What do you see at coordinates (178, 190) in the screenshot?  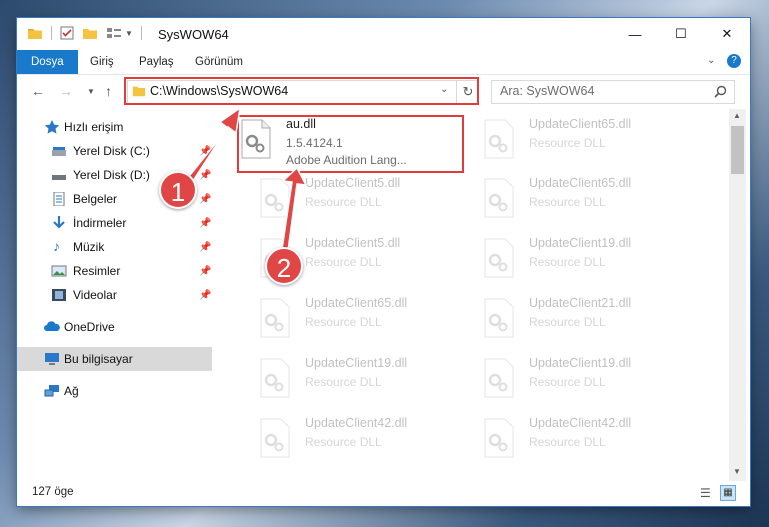 I see `step-badge-1: 1` at bounding box center [178, 190].